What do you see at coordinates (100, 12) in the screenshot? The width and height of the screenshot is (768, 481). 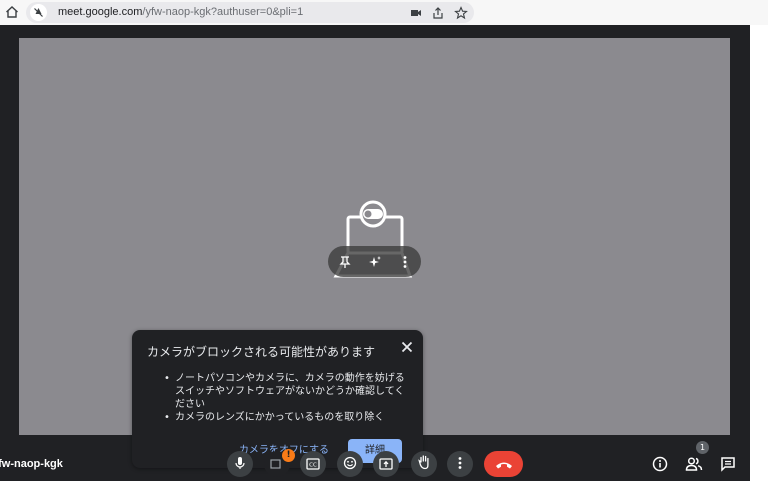 I see `url-host: meet.google.com` at bounding box center [100, 12].